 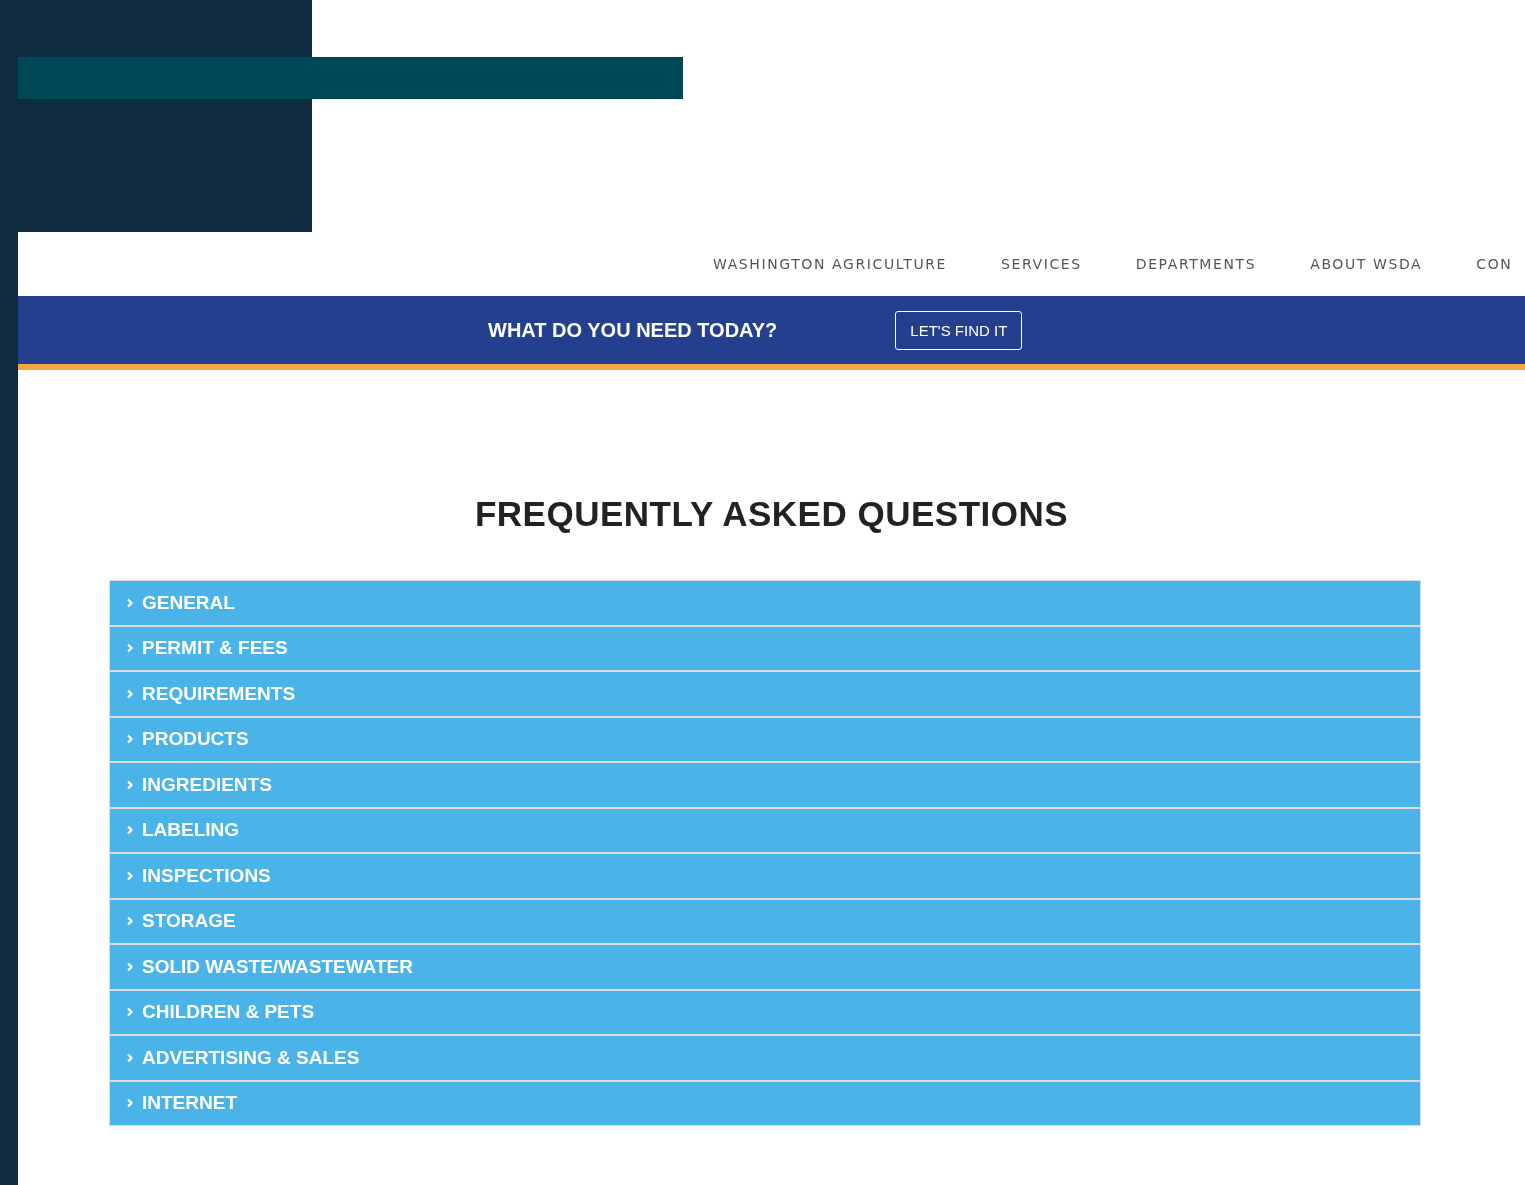 I want to click on accordion-item: PRODUCTS, so click(x=765, y=739).